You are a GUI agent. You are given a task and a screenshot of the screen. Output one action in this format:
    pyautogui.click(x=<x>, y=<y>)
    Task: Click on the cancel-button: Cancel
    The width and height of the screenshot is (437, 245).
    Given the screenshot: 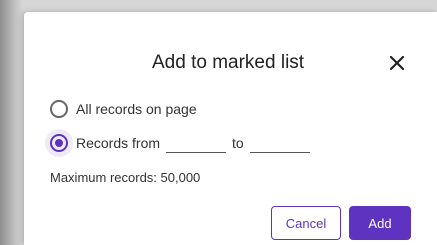 What is the action you would take?
    pyautogui.click(x=306, y=223)
    